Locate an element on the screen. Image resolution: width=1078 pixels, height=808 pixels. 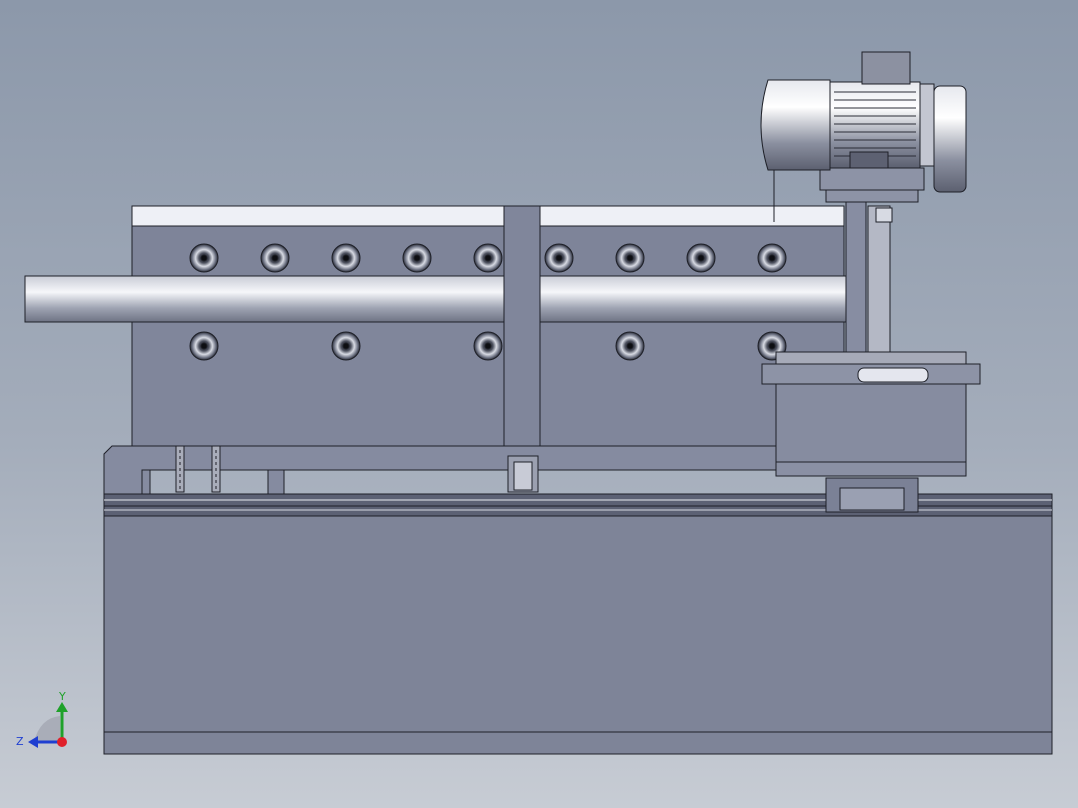
coordinate-triad: Y Z is located at coordinates (42, 719).